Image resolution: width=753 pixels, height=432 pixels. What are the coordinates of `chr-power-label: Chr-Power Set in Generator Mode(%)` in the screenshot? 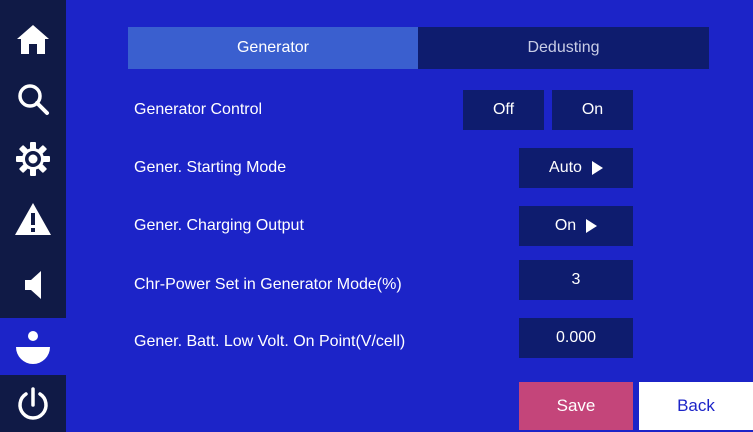 It's located at (268, 284).